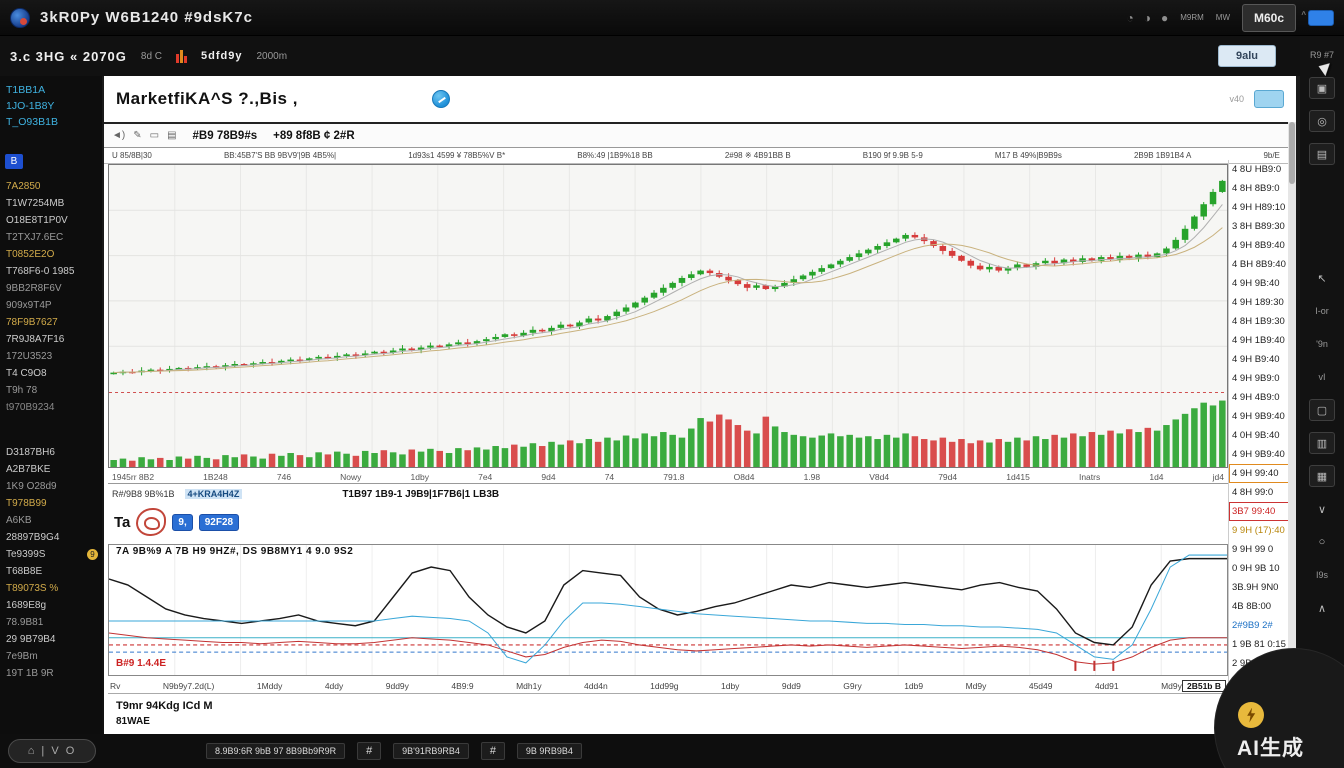  Describe the element at coordinates (51, 452) in the screenshot. I see `watchlist-item: D3187BH6` at that location.